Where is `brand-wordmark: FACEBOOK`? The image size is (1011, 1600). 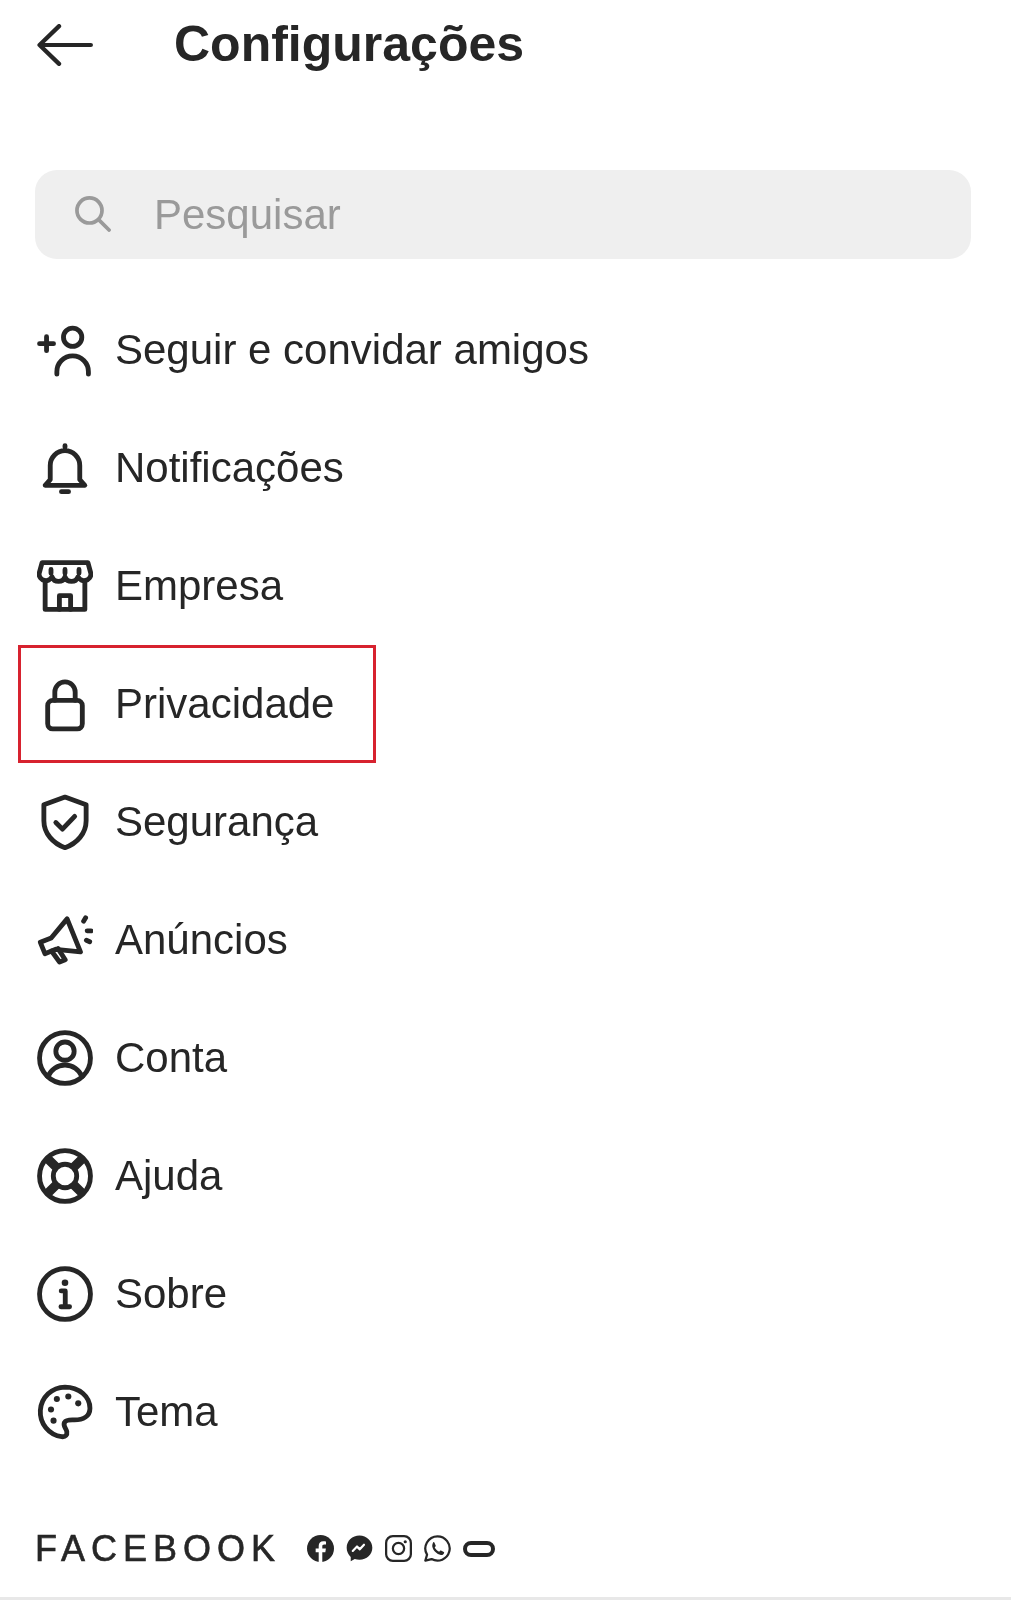 brand-wordmark: FACEBOOK is located at coordinates (158, 1549).